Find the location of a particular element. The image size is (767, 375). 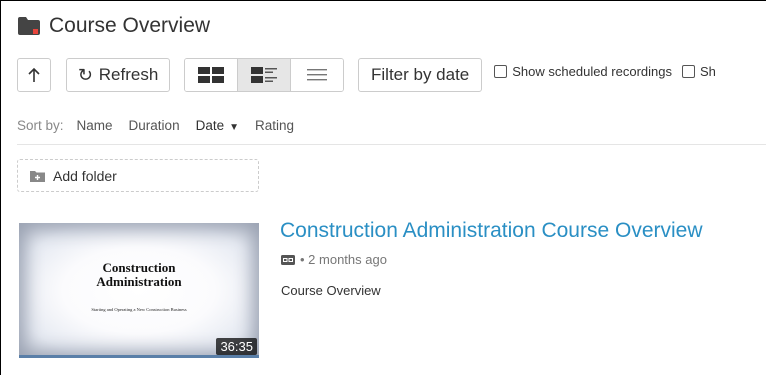

list-view-icon is located at coordinates (317, 75).